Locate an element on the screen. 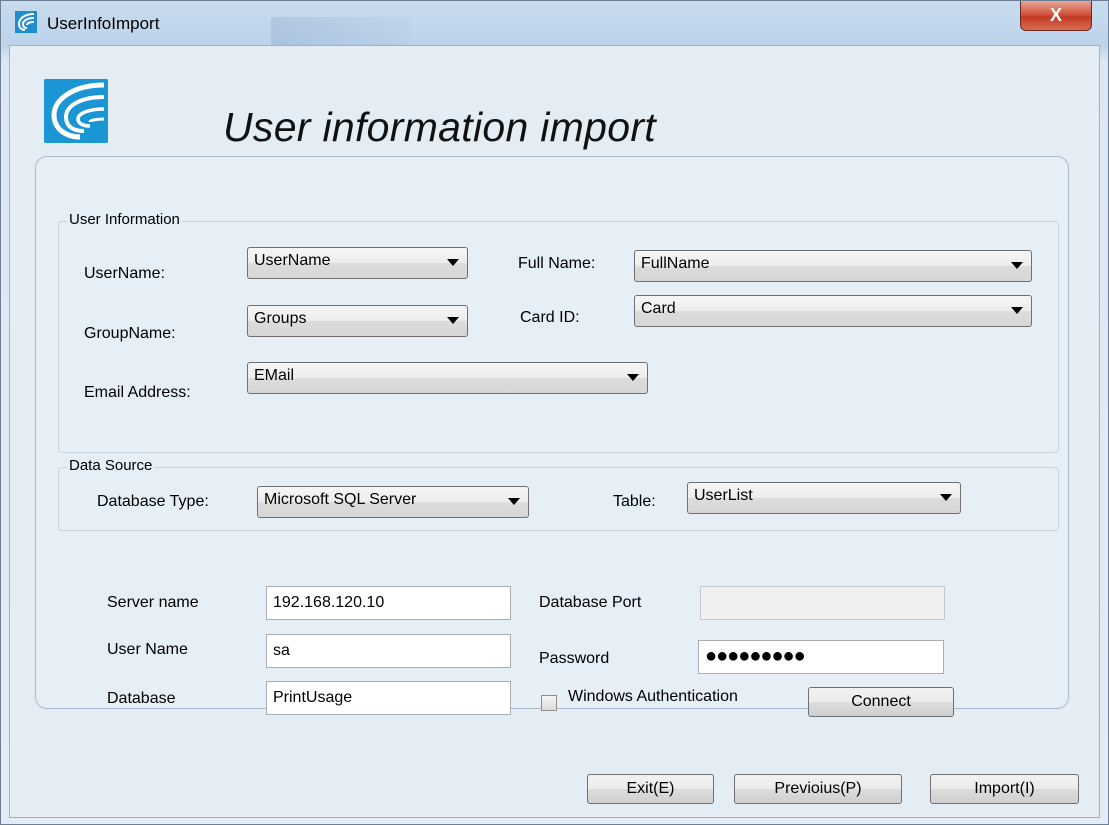 The image size is (1109, 825). fullname-combo-value: FullName is located at coordinates (675, 263).